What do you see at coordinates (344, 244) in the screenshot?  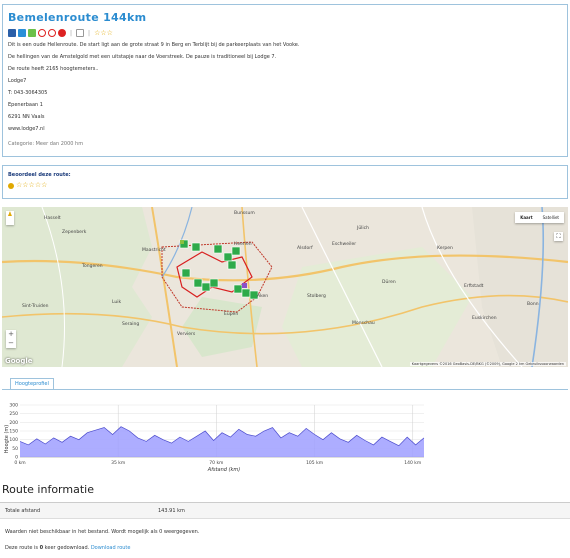 I see `svg-text: Eschweiler` at bounding box center [344, 244].